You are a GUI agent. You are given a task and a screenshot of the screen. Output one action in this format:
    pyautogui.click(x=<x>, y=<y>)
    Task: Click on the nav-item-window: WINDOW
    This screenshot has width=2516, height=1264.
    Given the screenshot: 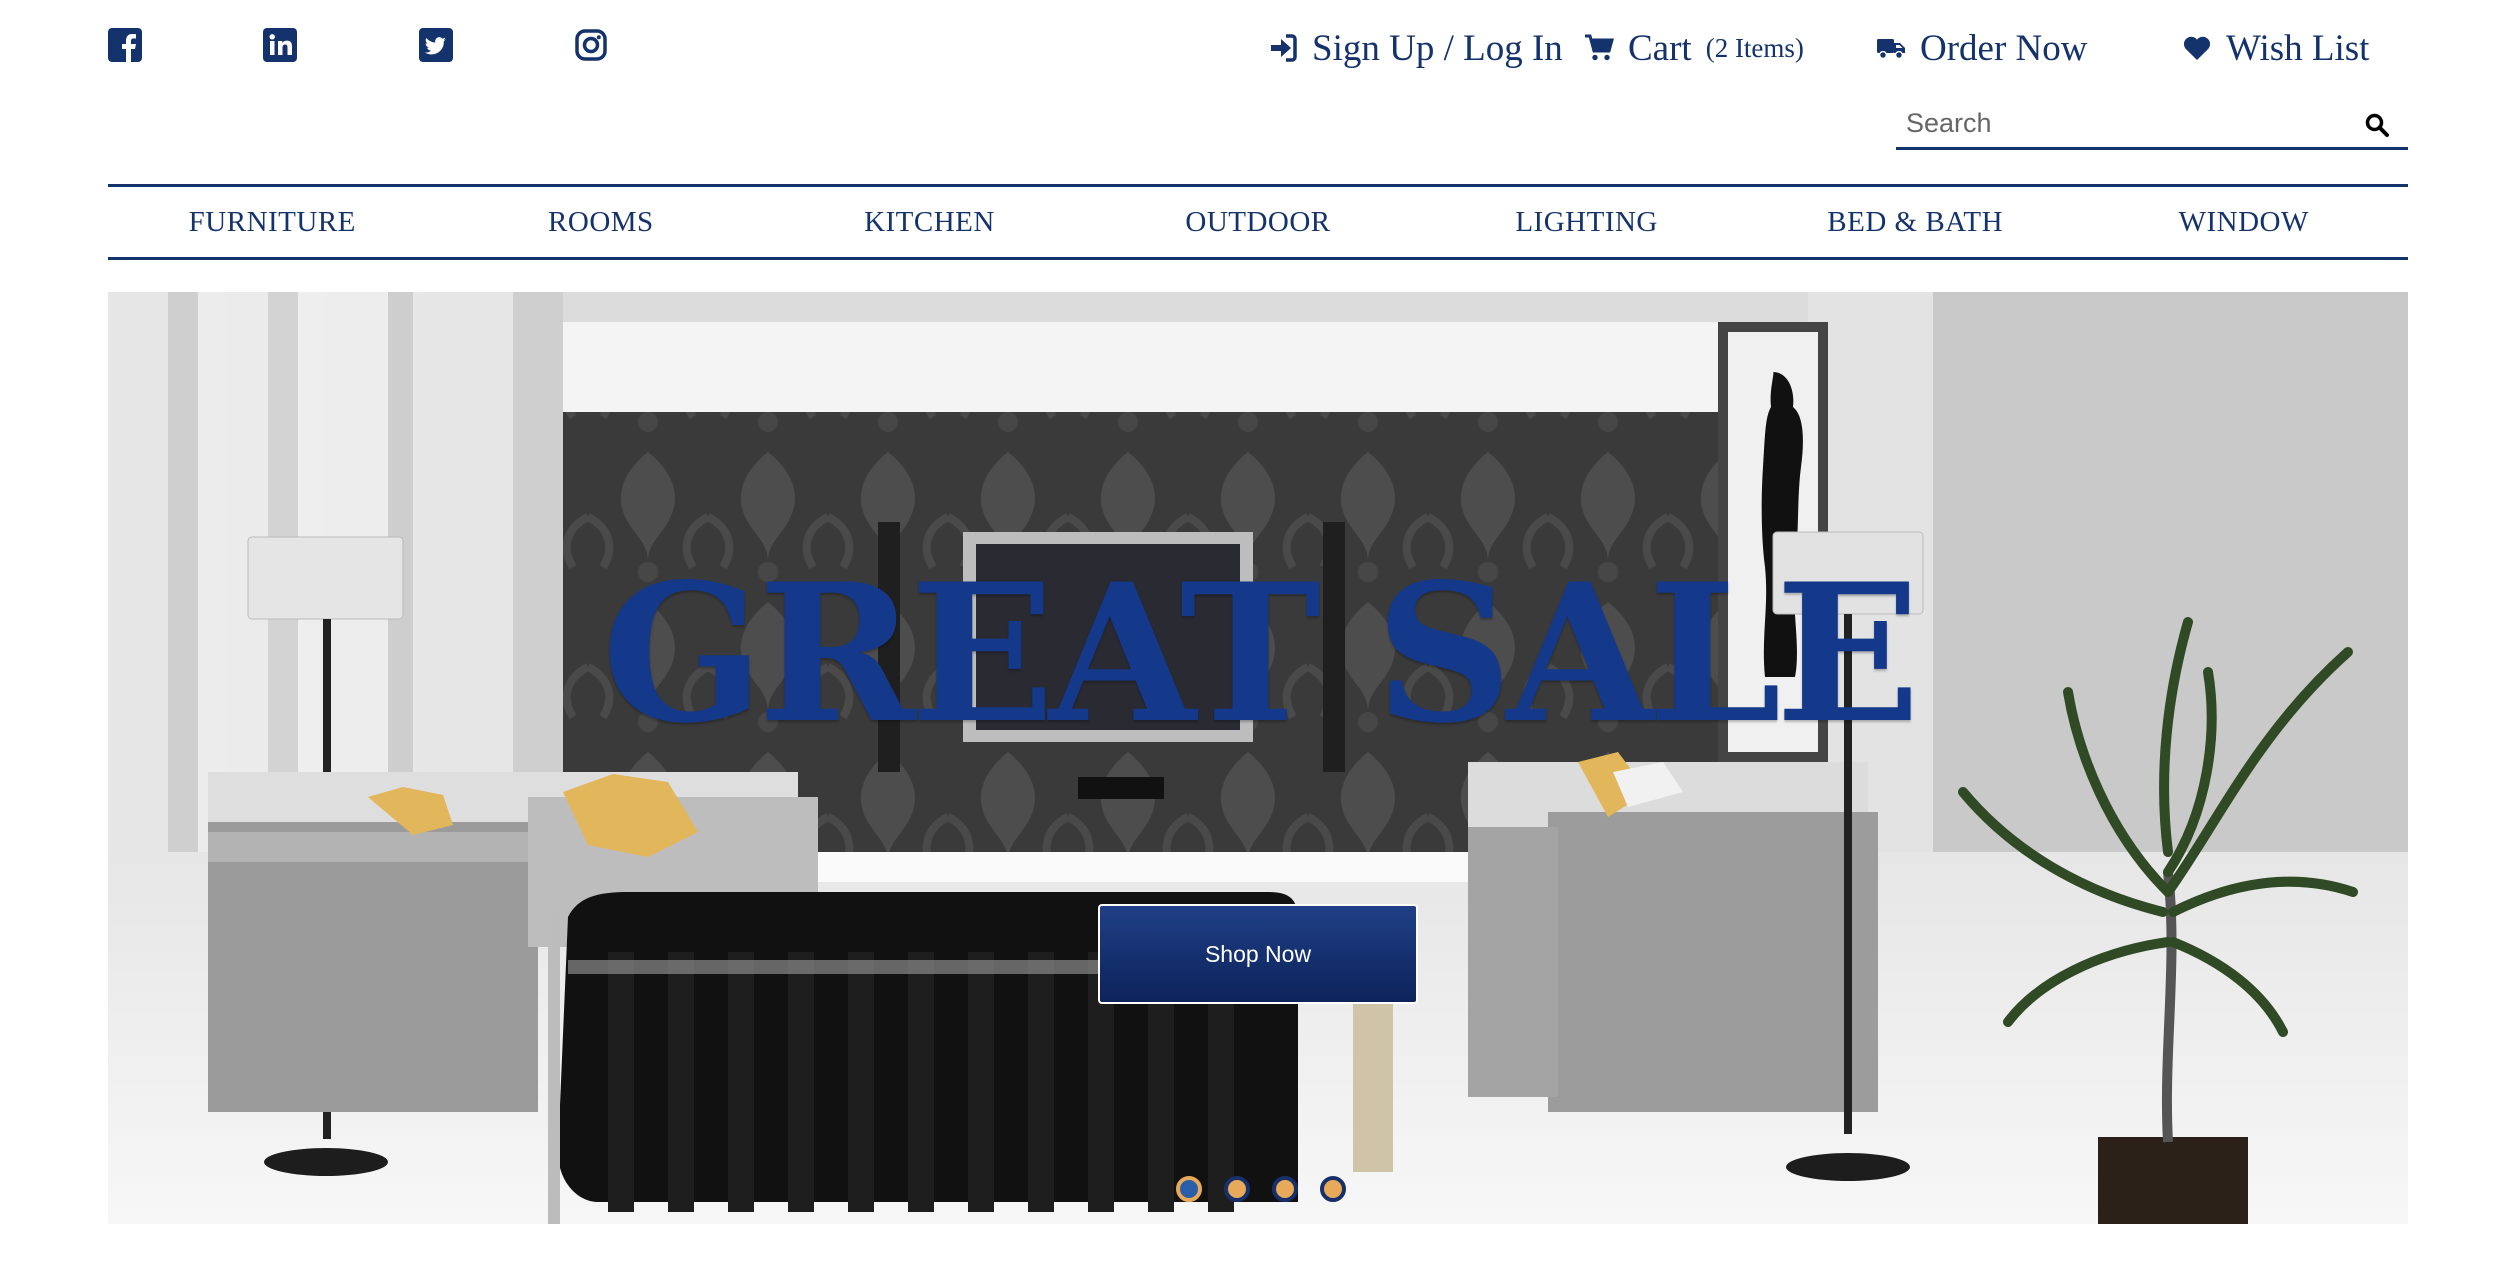 What is the action you would take?
    pyautogui.click(x=2243, y=222)
    